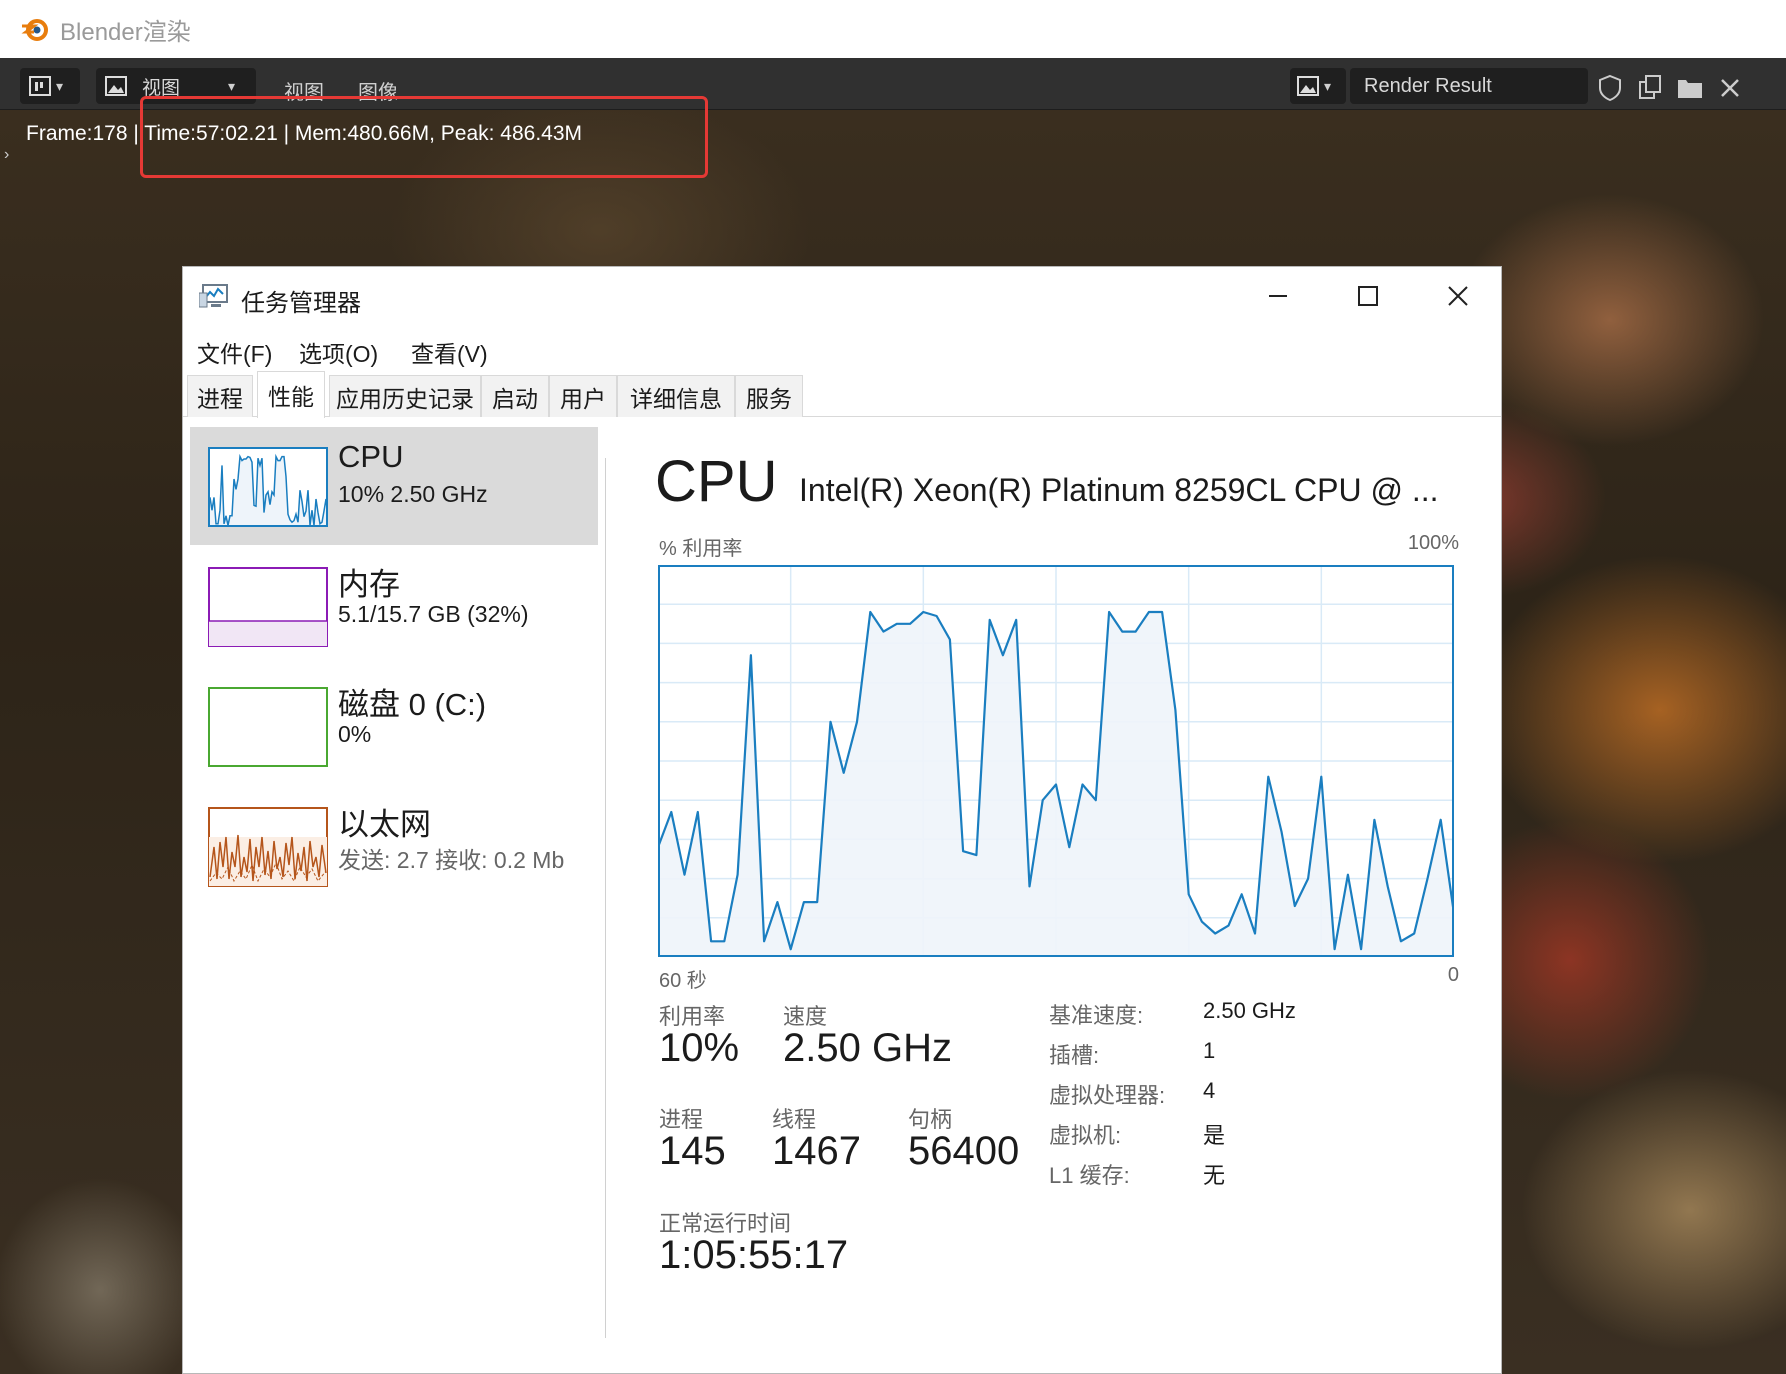 The width and height of the screenshot is (1786, 1374). Describe the element at coordinates (583, 396) in the screenshot. I see `tab-users: 用户` at that location.